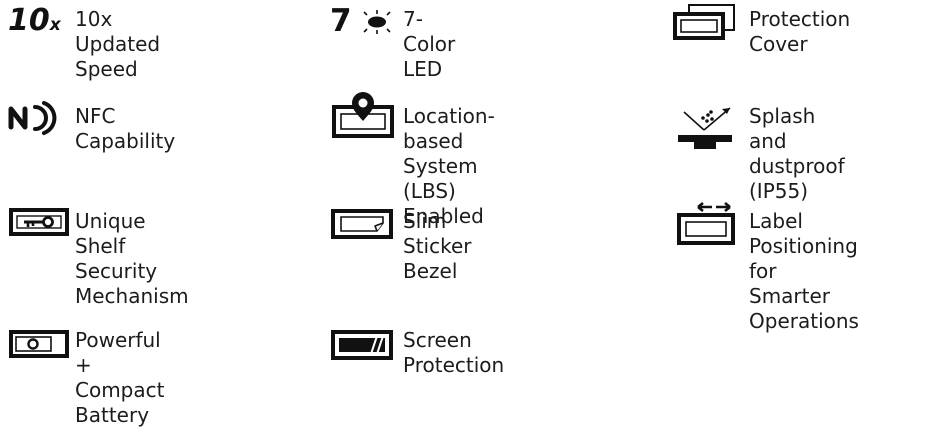 The image size is (943, 428). I want to click on feature-label-led: 7-Color LED, so click(429, 44).